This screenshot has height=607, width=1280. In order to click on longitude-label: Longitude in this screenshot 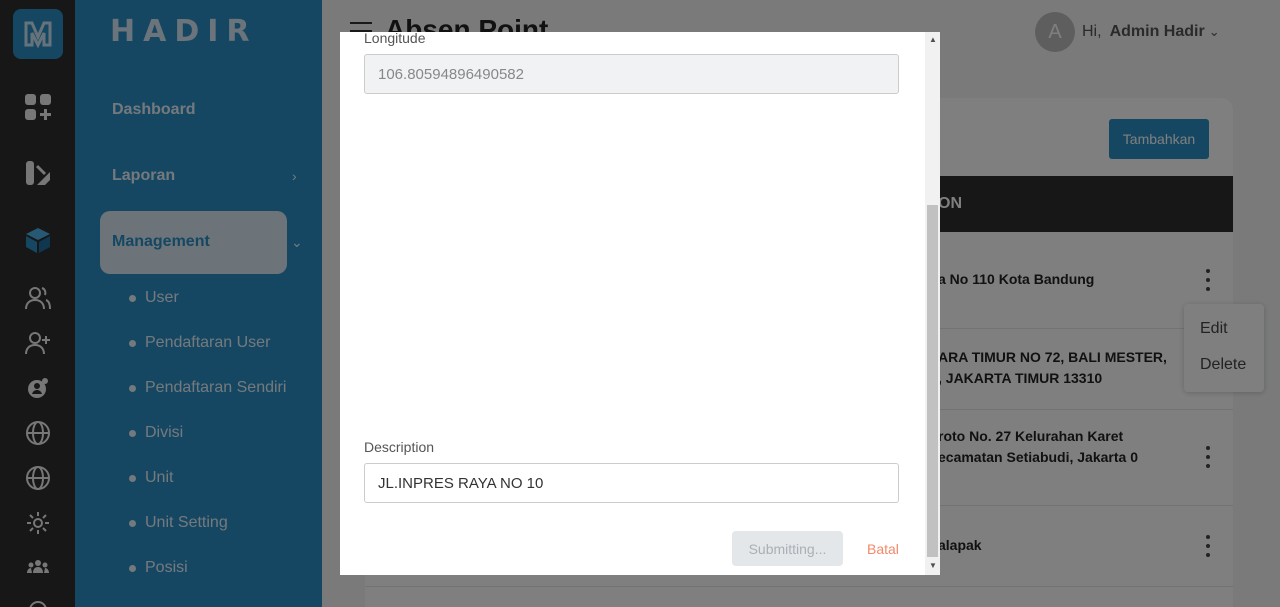, I will do `click(395, 39)`.